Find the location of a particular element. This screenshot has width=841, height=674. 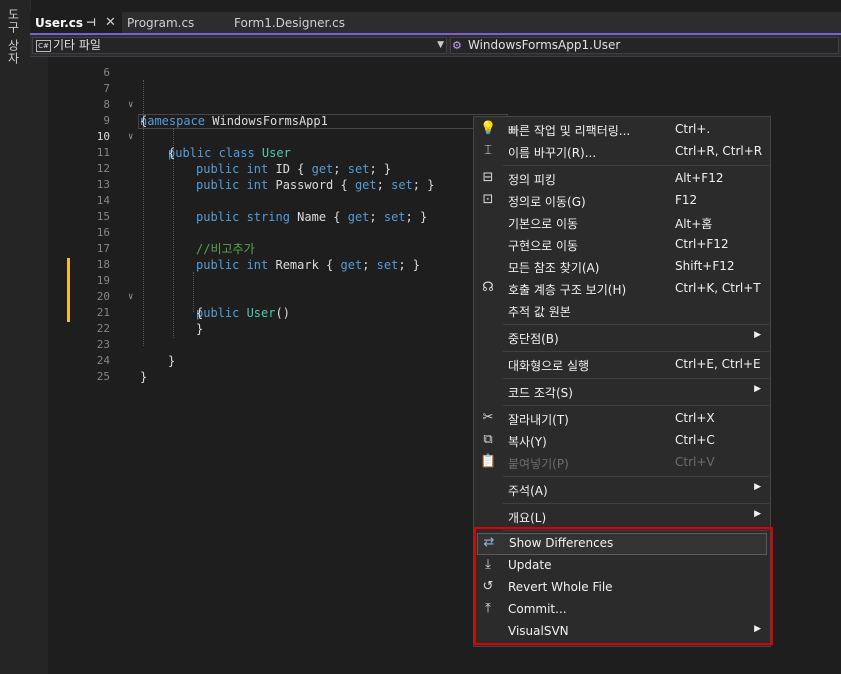

pin-icon: ⊣ is located at coordinates (91, 23).